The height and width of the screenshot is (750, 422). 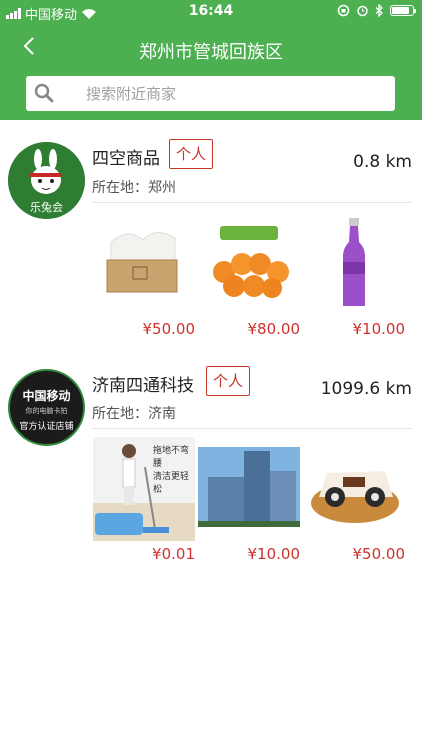 What do you see at coordinates (211, 12) in the screenshot?
I see `status-bar: 中国移动 16:44` at bounding box center [211, 12].